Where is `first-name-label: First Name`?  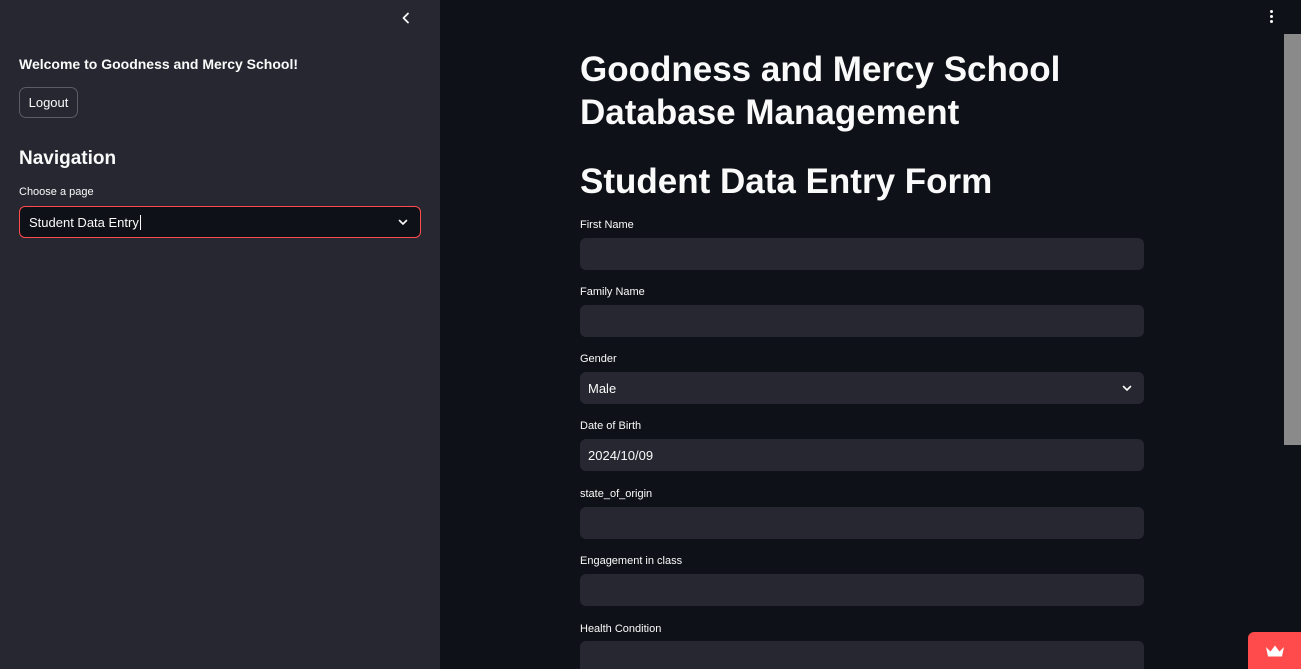
first-name-label: First Name is located at coordinates (607, 225).